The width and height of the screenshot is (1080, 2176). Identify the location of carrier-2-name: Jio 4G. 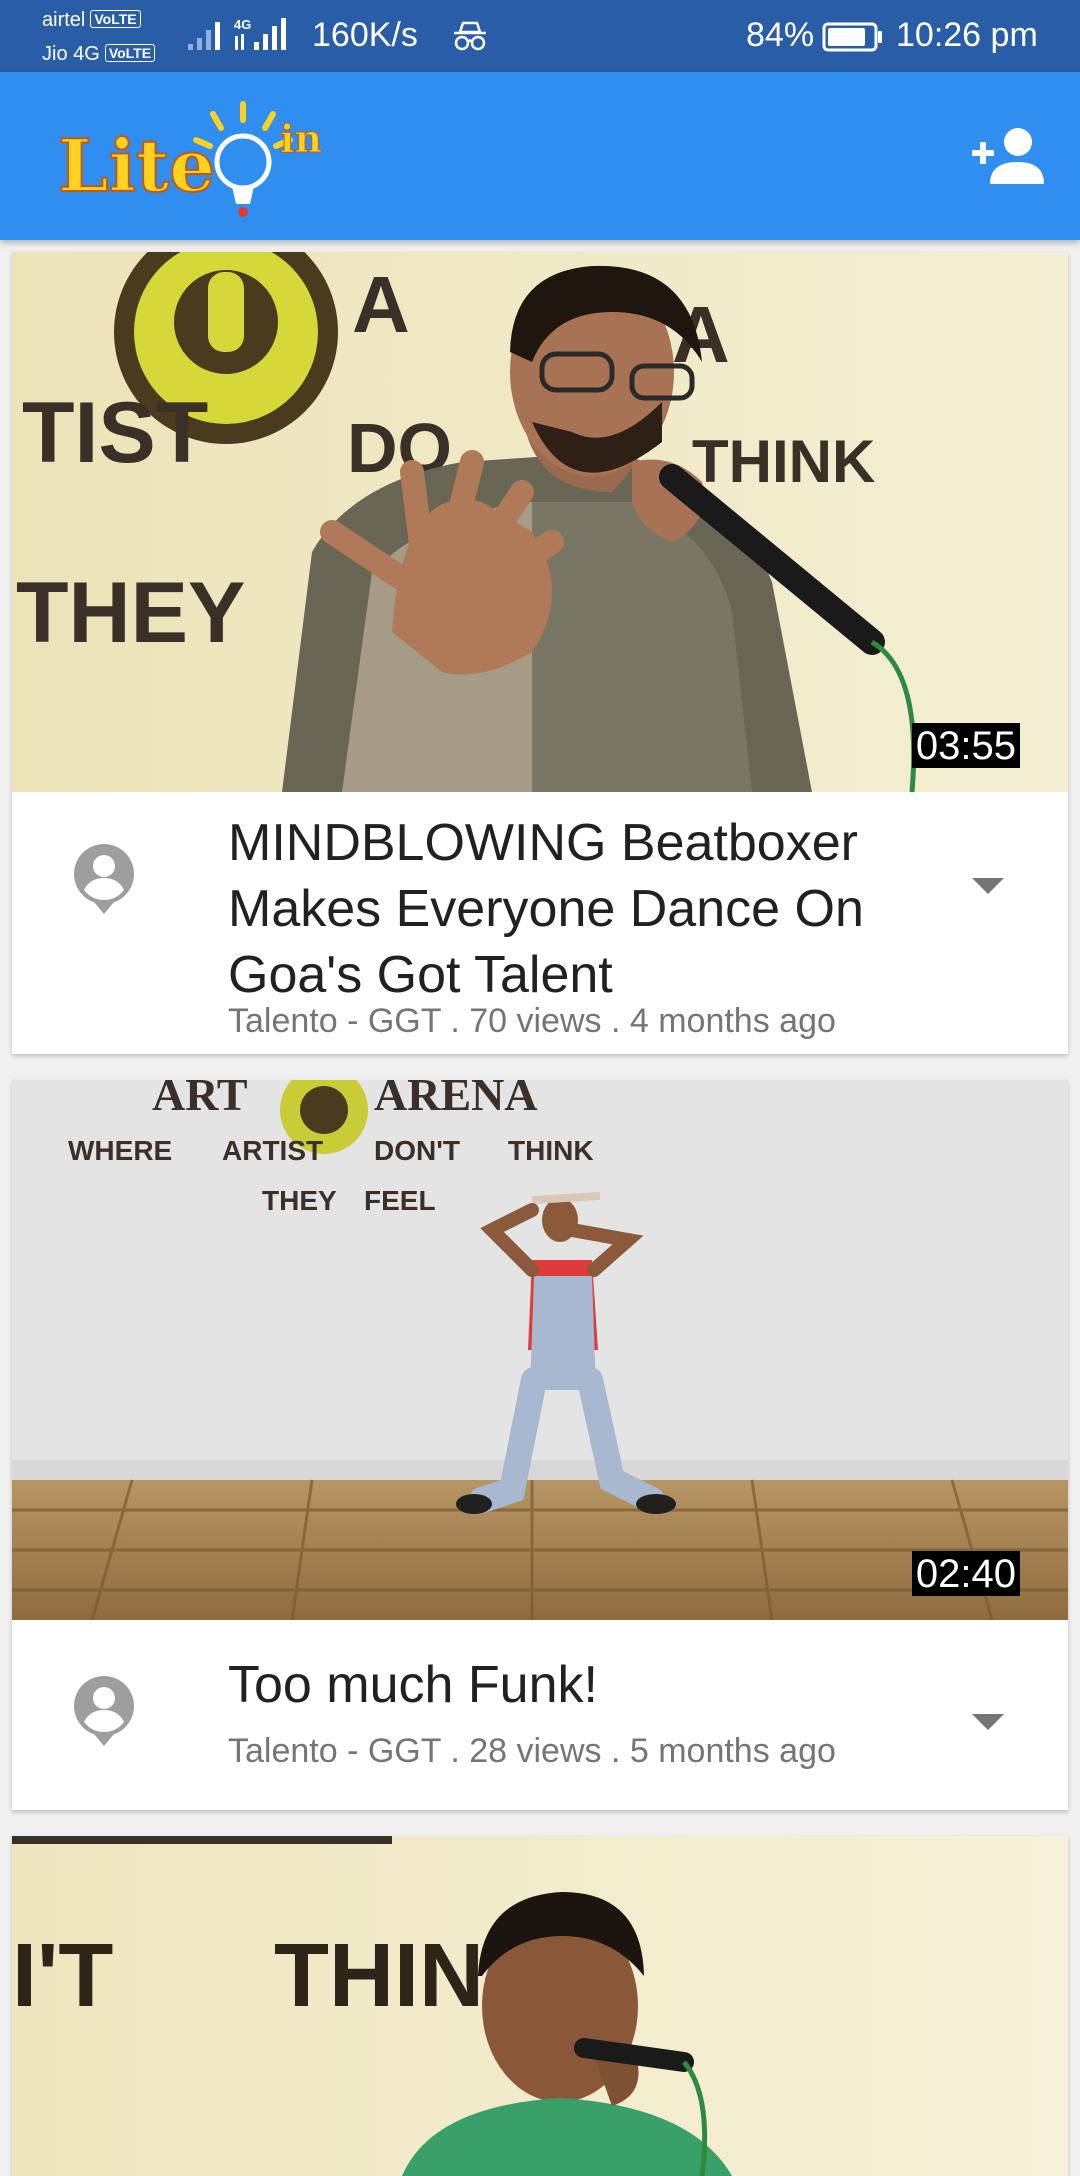
(71, 54).